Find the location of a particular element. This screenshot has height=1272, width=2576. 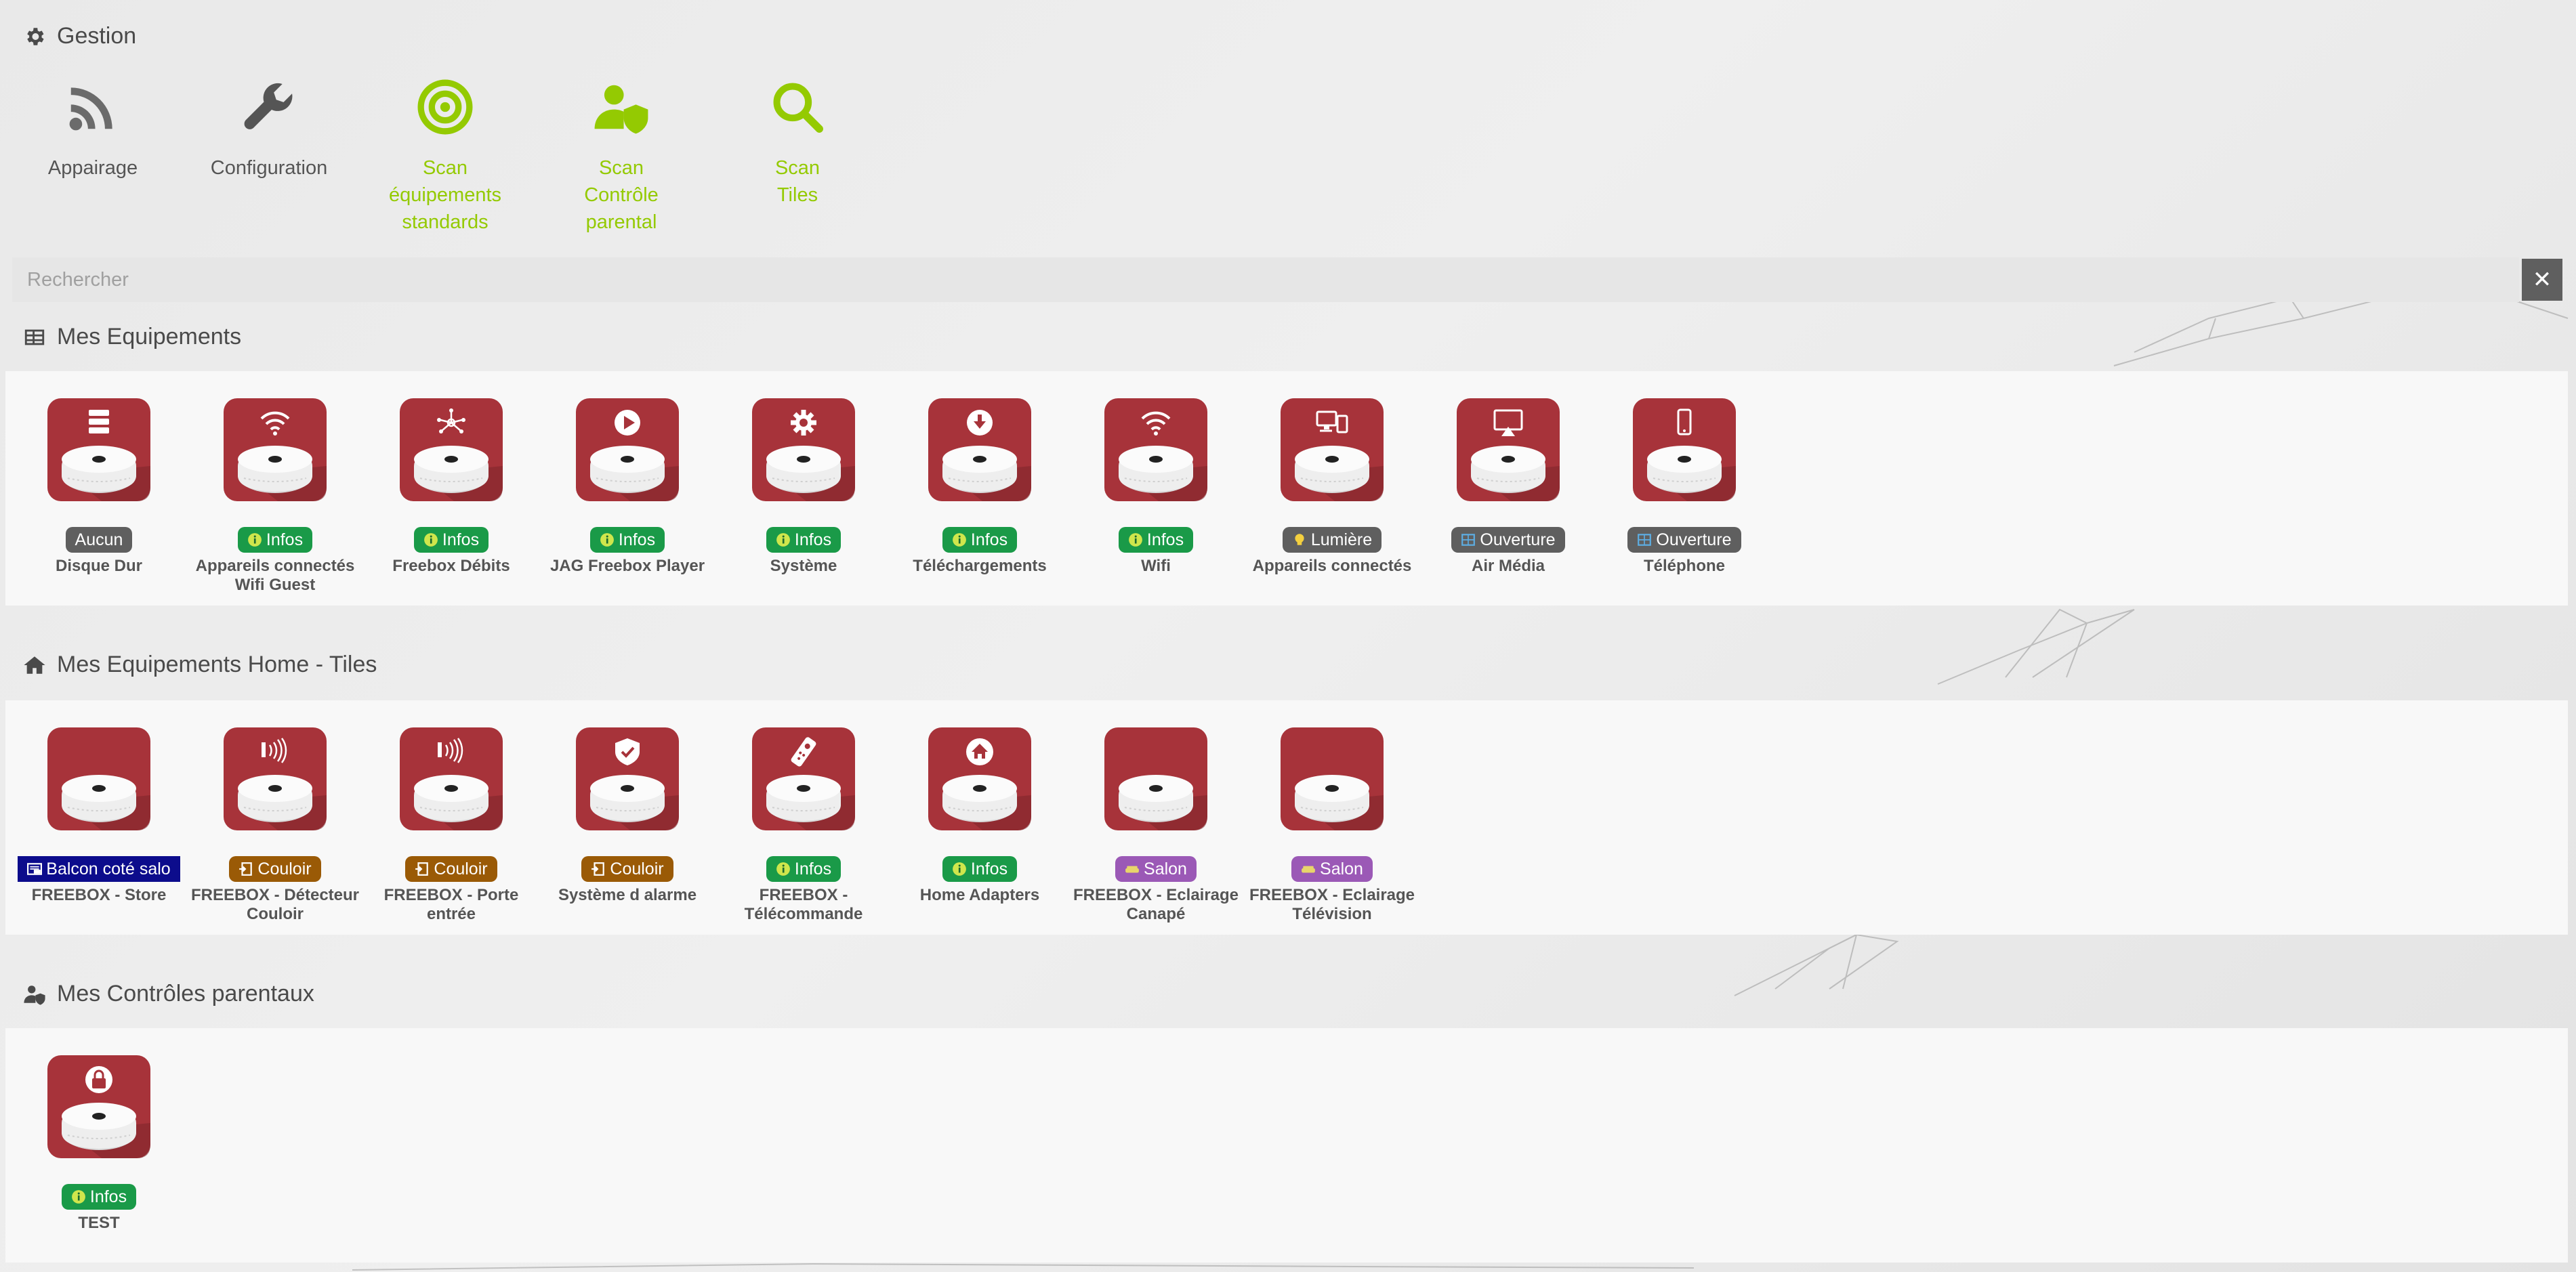

play-icon is located at coordinates (627, 423).